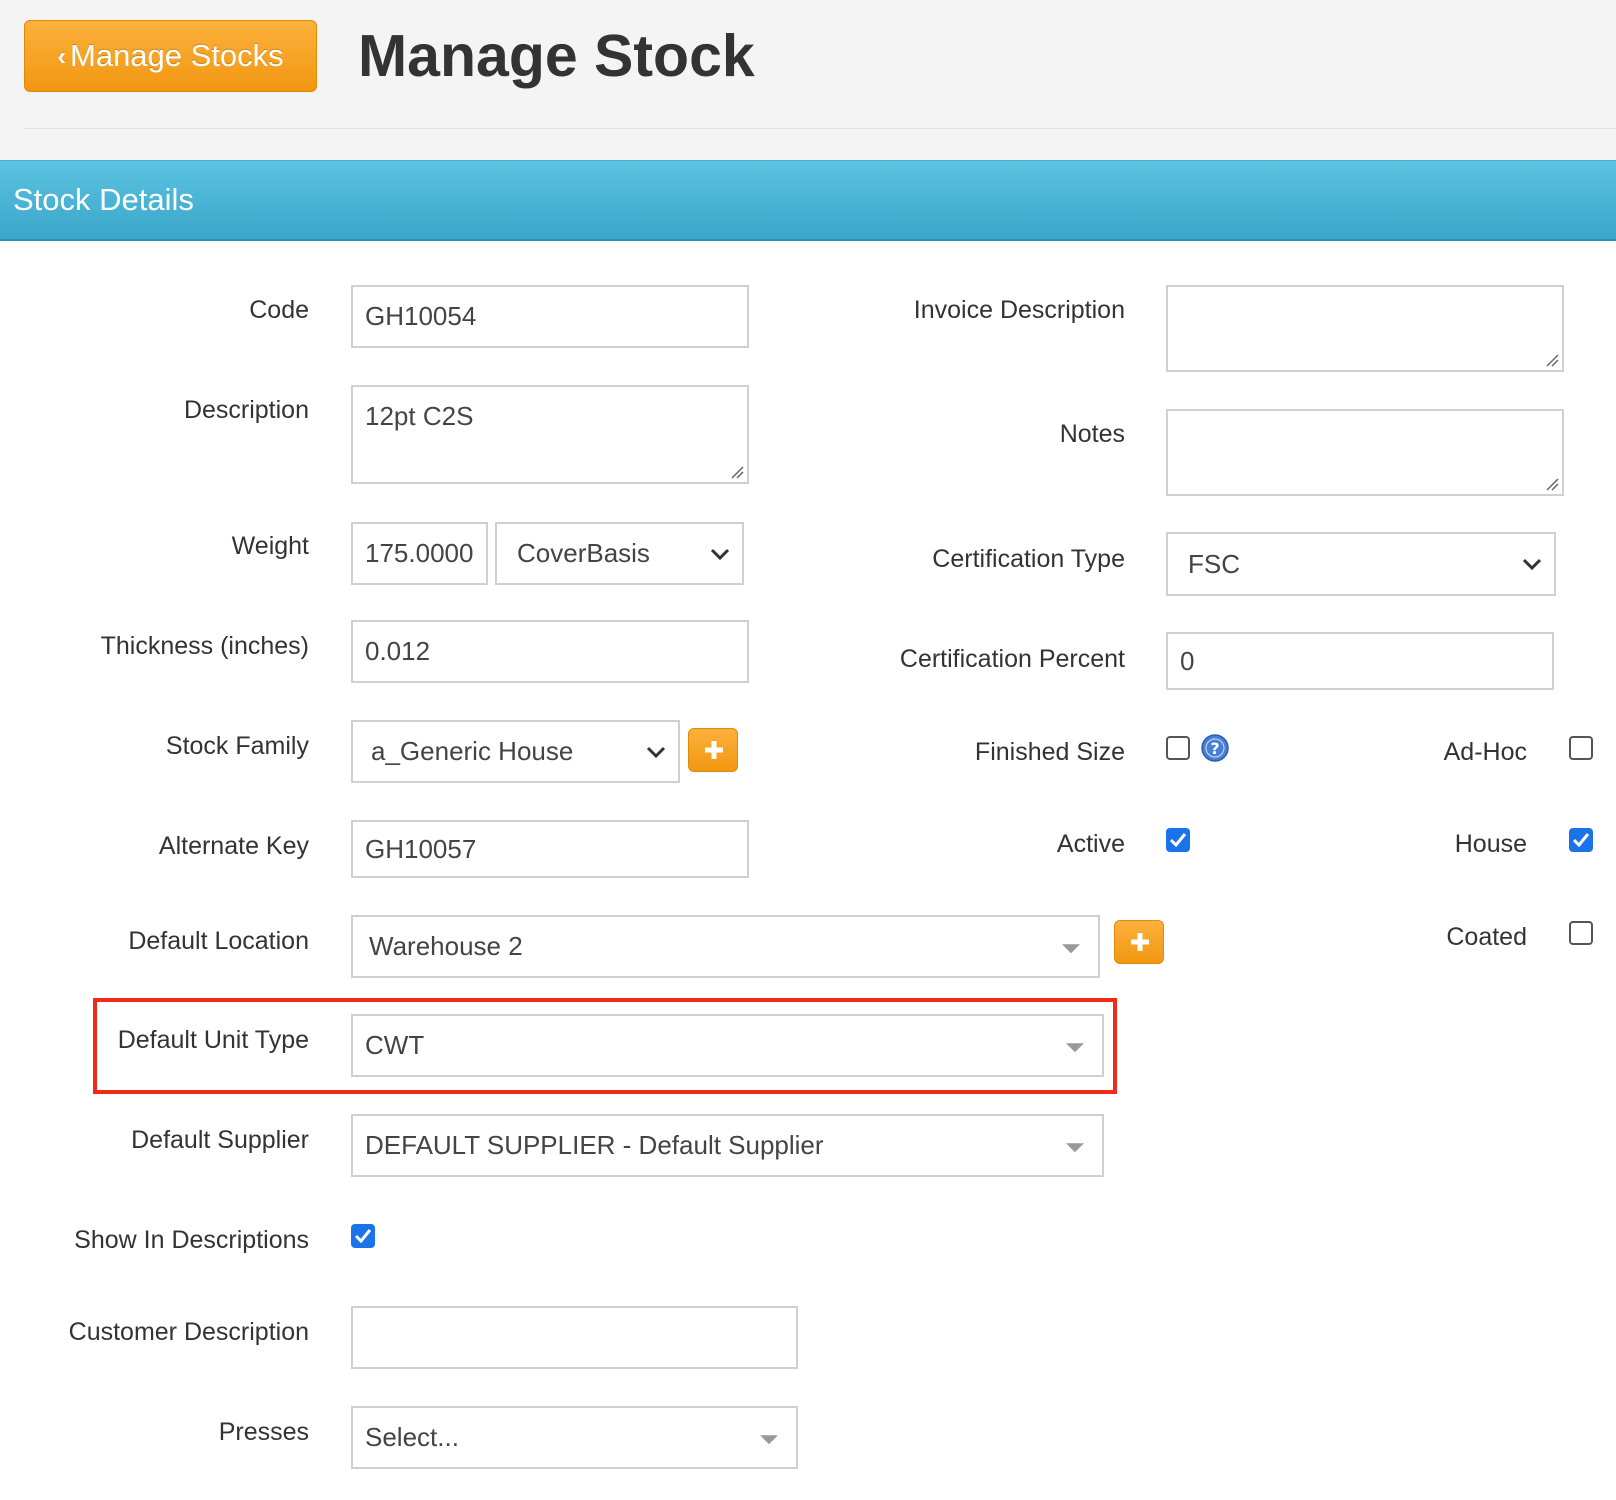 This screenshot has height=1500, width=1616. Describe the element at coordinates (1090, 844) in the screenshot. I see `active-label: Active` at that location.